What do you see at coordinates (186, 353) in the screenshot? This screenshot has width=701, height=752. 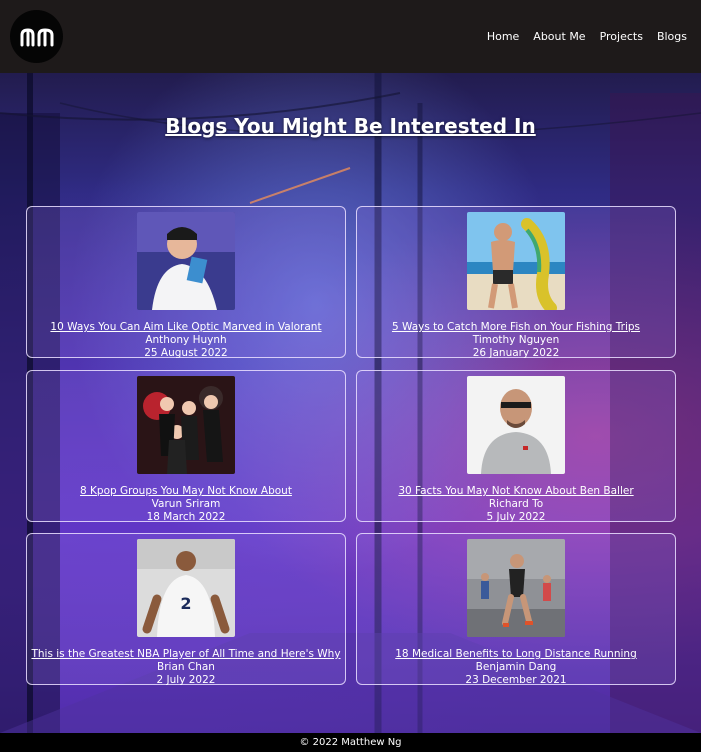 I see `blog-date: 25 August 2022` at bounding box center [186, 353].